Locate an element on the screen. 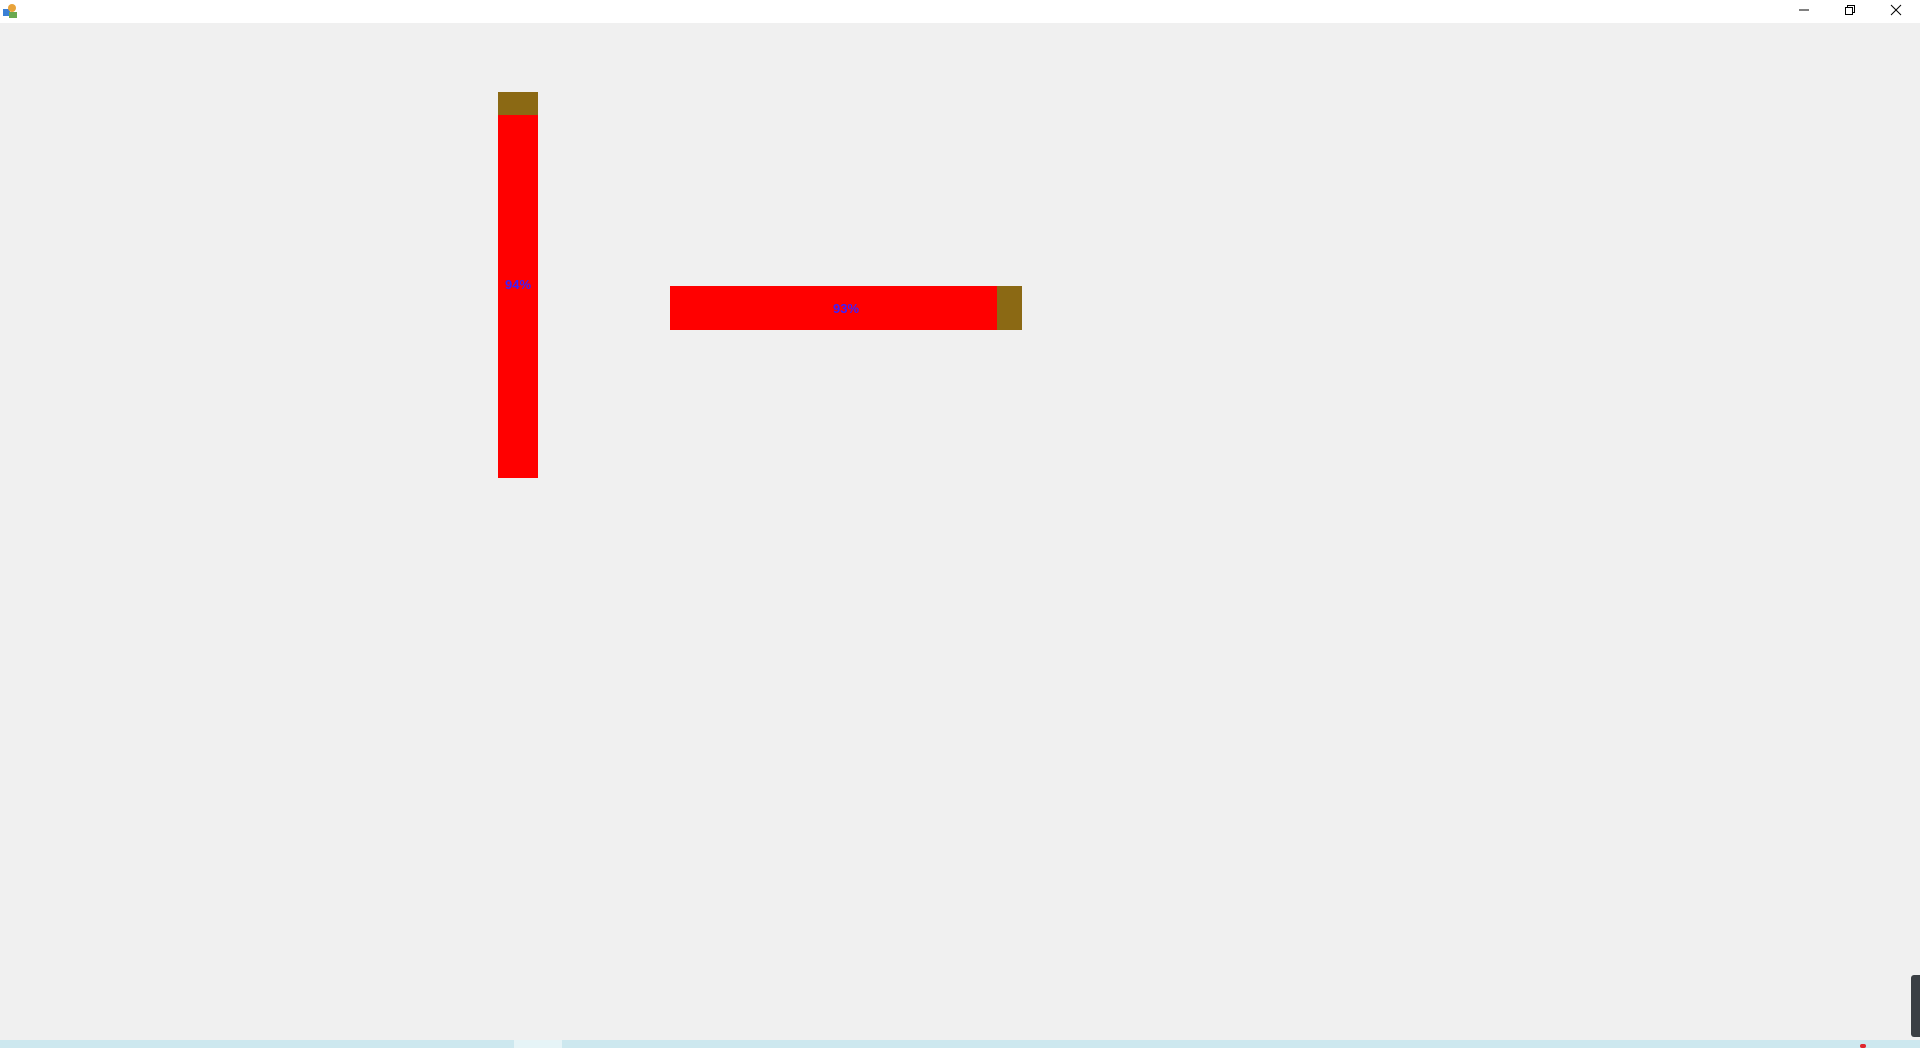 Image resolution: width=1920 pixels, height=1048 pixels. horizontal-progress-label: 93% is located at coordinates (846, 308).